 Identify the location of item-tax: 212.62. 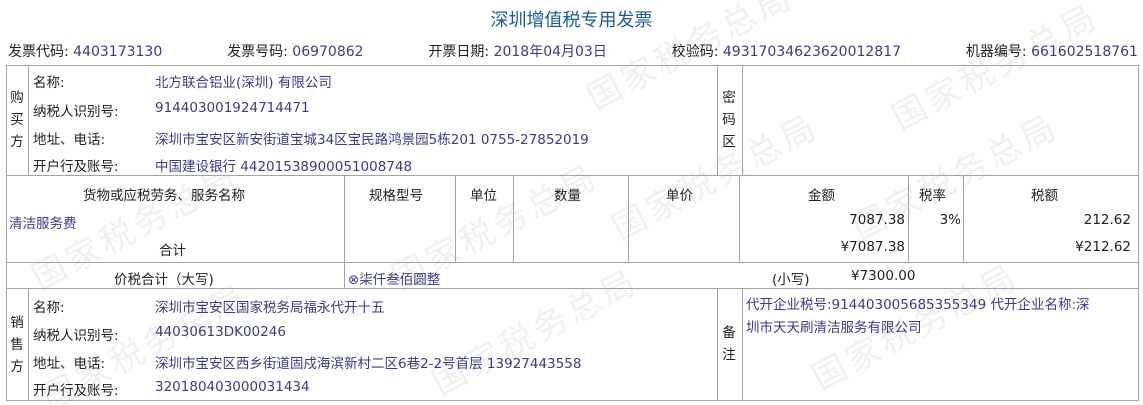
(1107, 220).